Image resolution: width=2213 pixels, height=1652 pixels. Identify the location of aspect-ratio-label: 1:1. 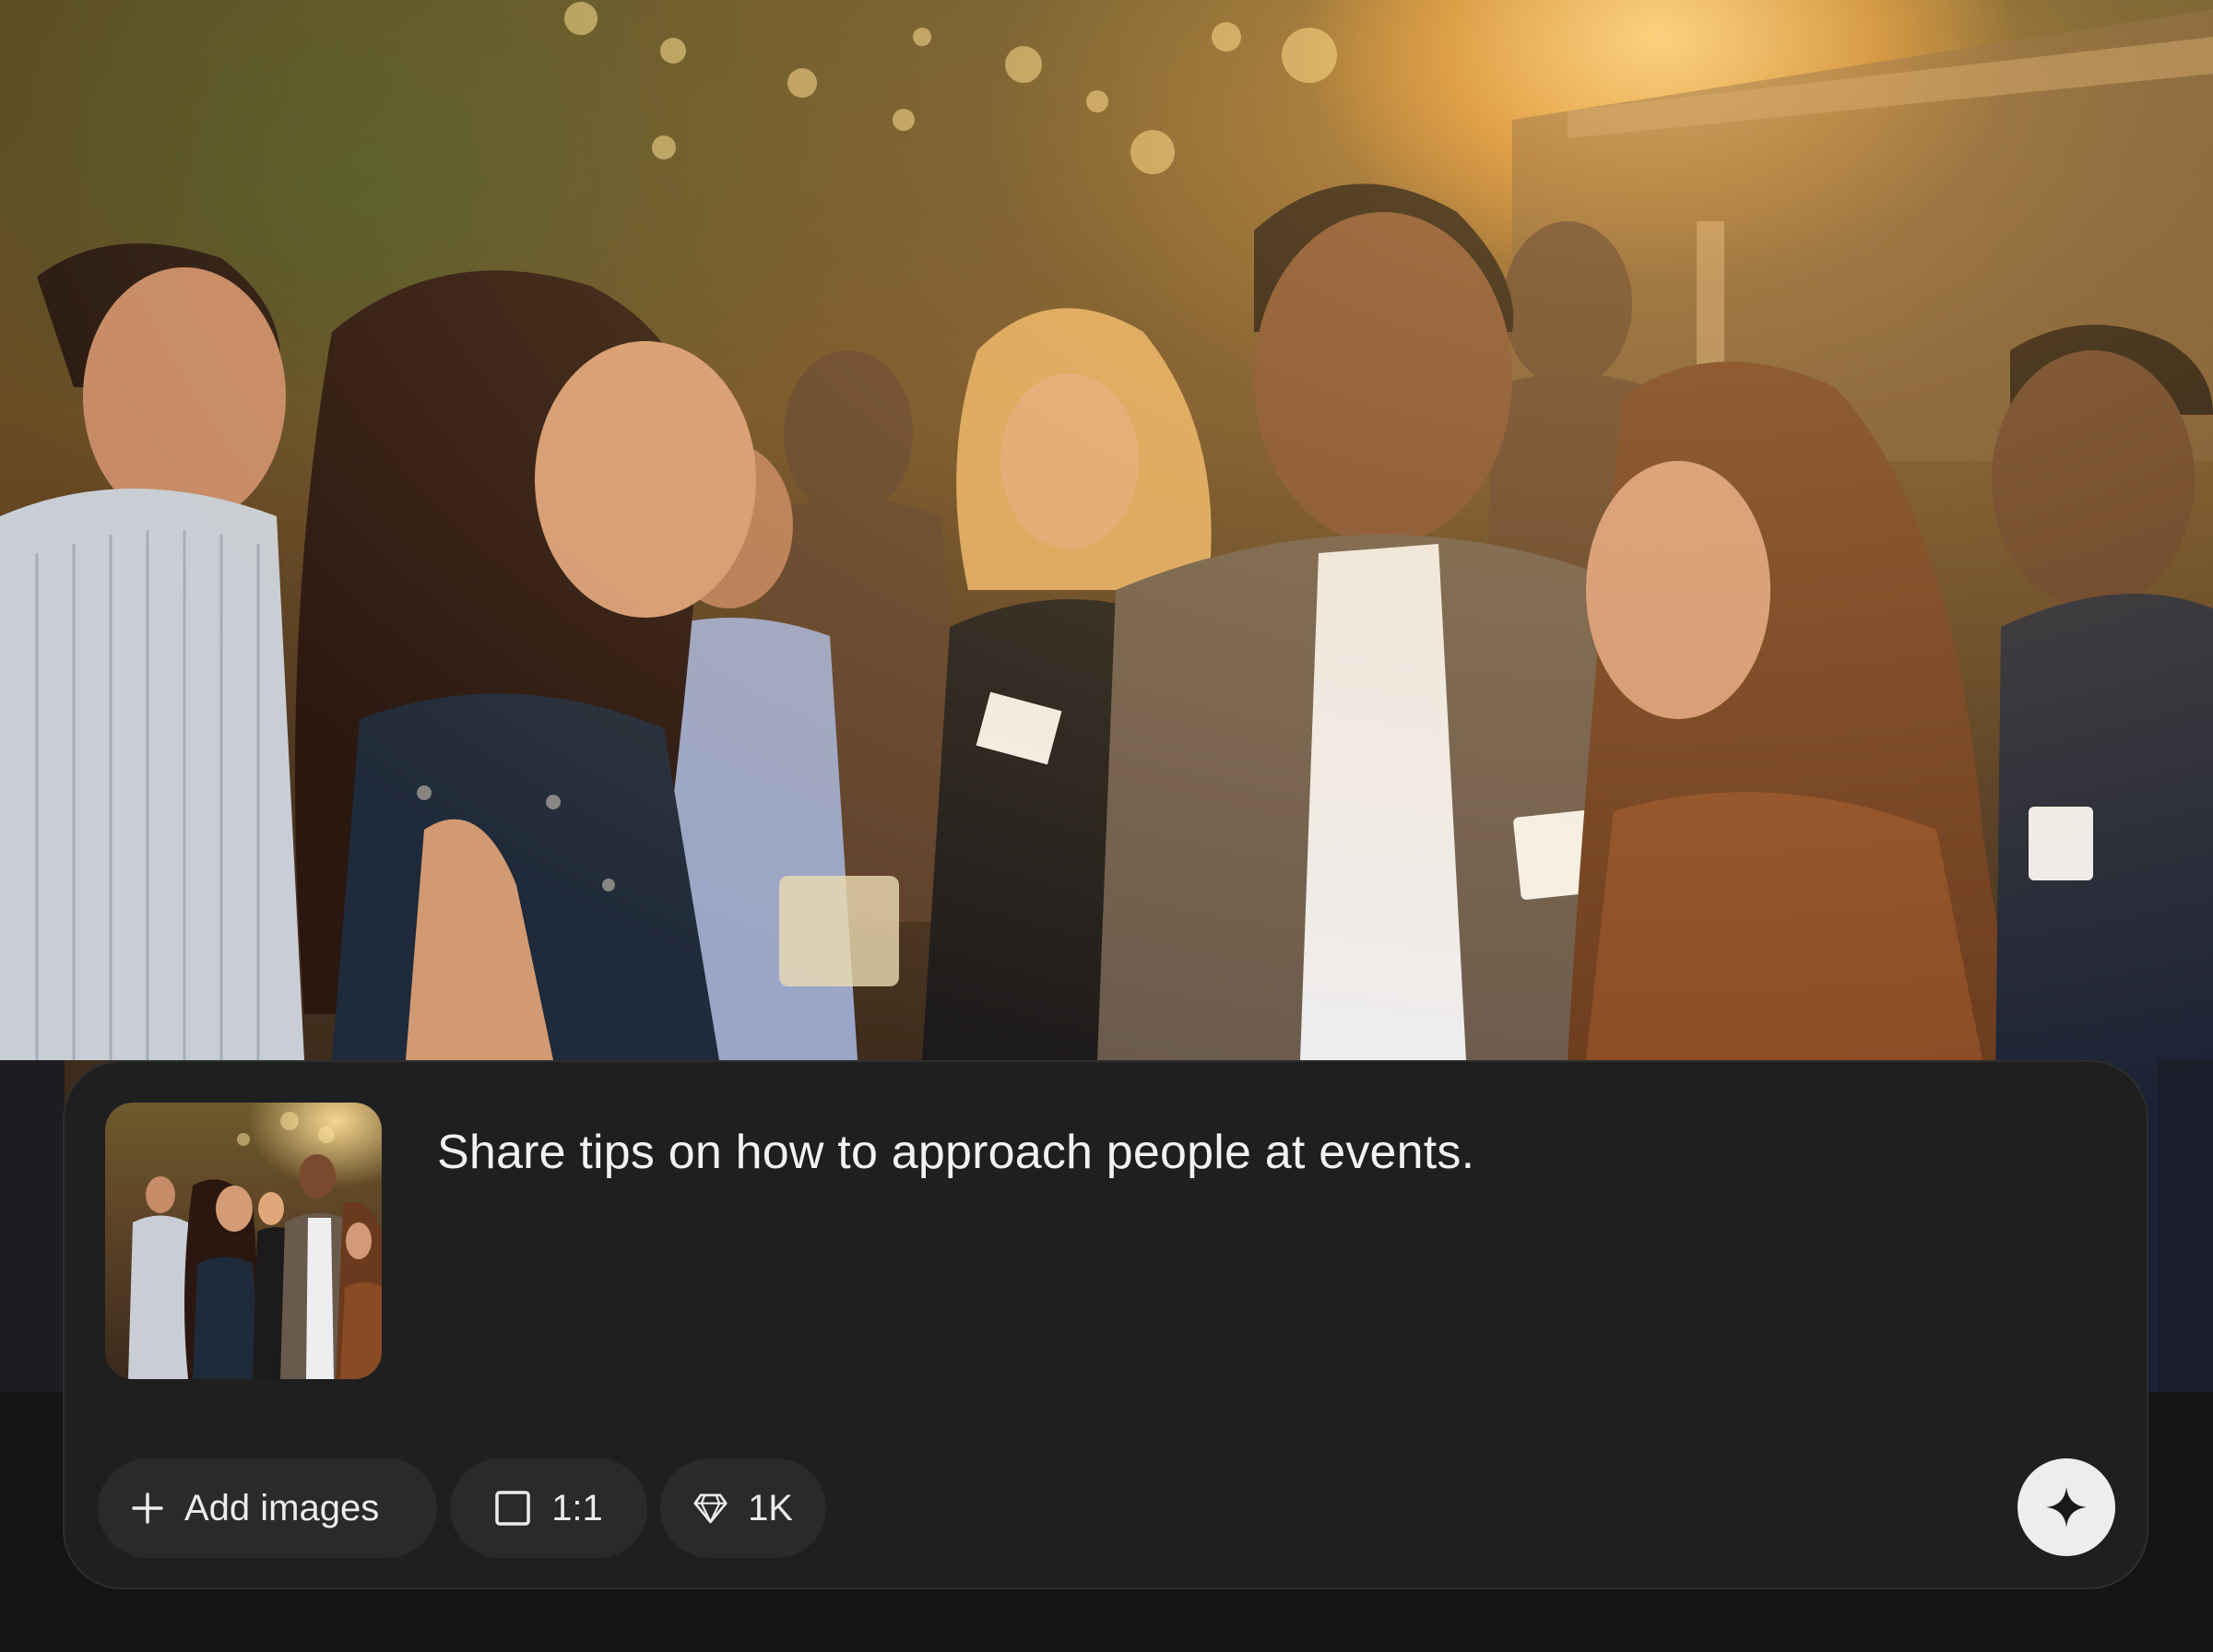
(577, 1507).